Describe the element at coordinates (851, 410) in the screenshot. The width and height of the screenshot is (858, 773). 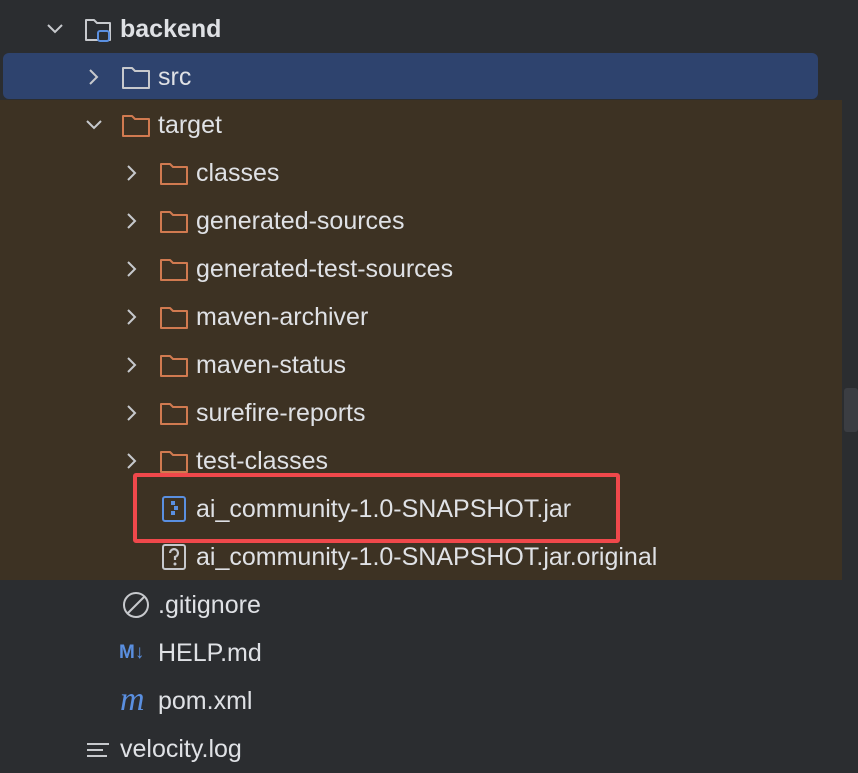
I see `scrollbar-thumb` at that location.